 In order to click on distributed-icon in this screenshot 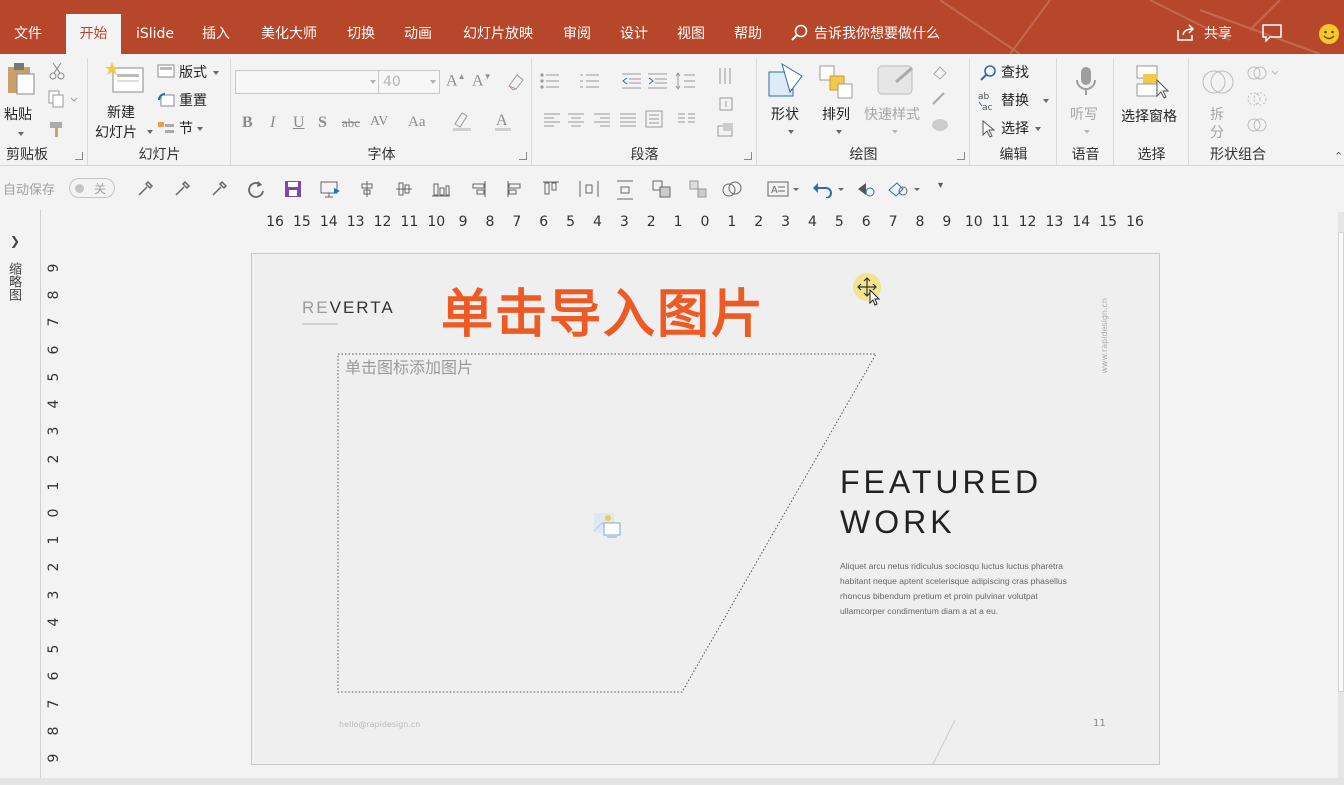, I will do `click(654, 119)`.